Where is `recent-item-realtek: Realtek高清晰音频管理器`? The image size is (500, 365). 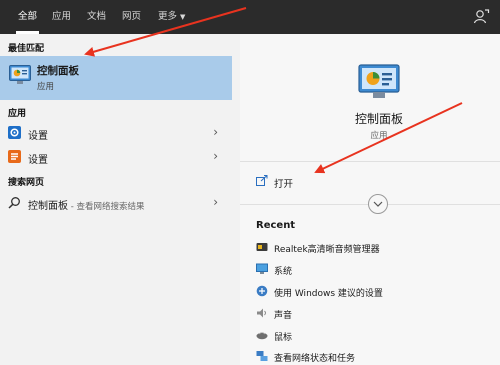
recent-item-realtek: Realtek高清晰音频管理器 is located at coordinates (370, 248).